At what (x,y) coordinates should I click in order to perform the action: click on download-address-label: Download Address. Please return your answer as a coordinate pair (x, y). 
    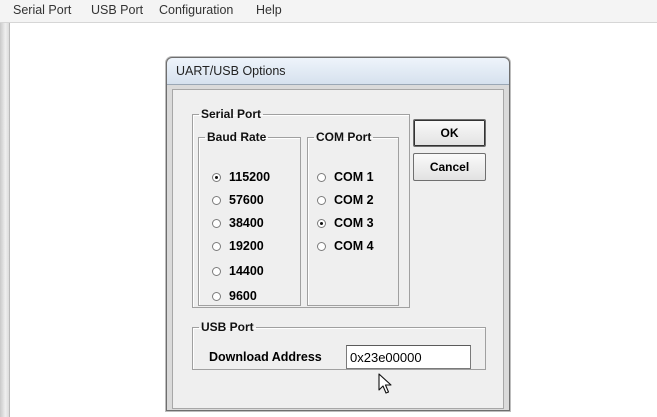
    Looking at the image, I should click on (265, 357).